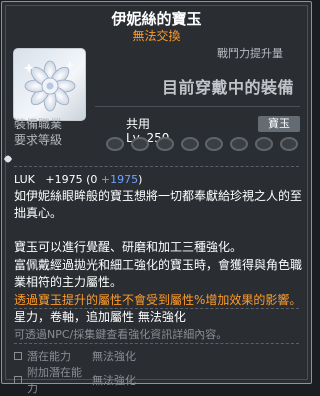  What do you see at coordinates (202, 145) in the screenshot?
I see `equipment-slot-rings` at bounding box center [202, 145].